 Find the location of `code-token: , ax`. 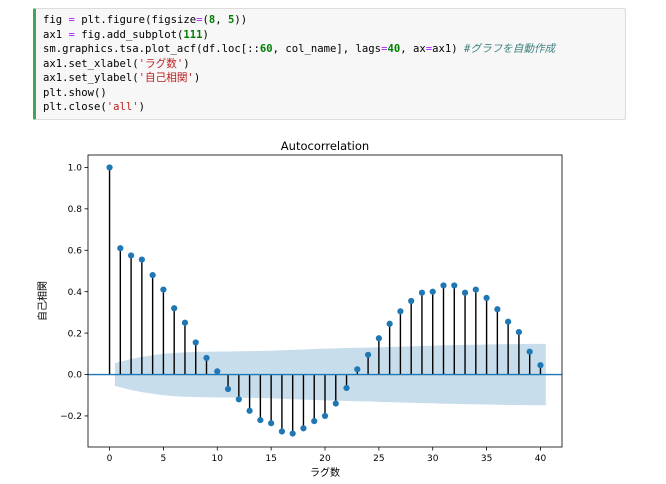

code-token: , ax is located at coordinates (413, 49).